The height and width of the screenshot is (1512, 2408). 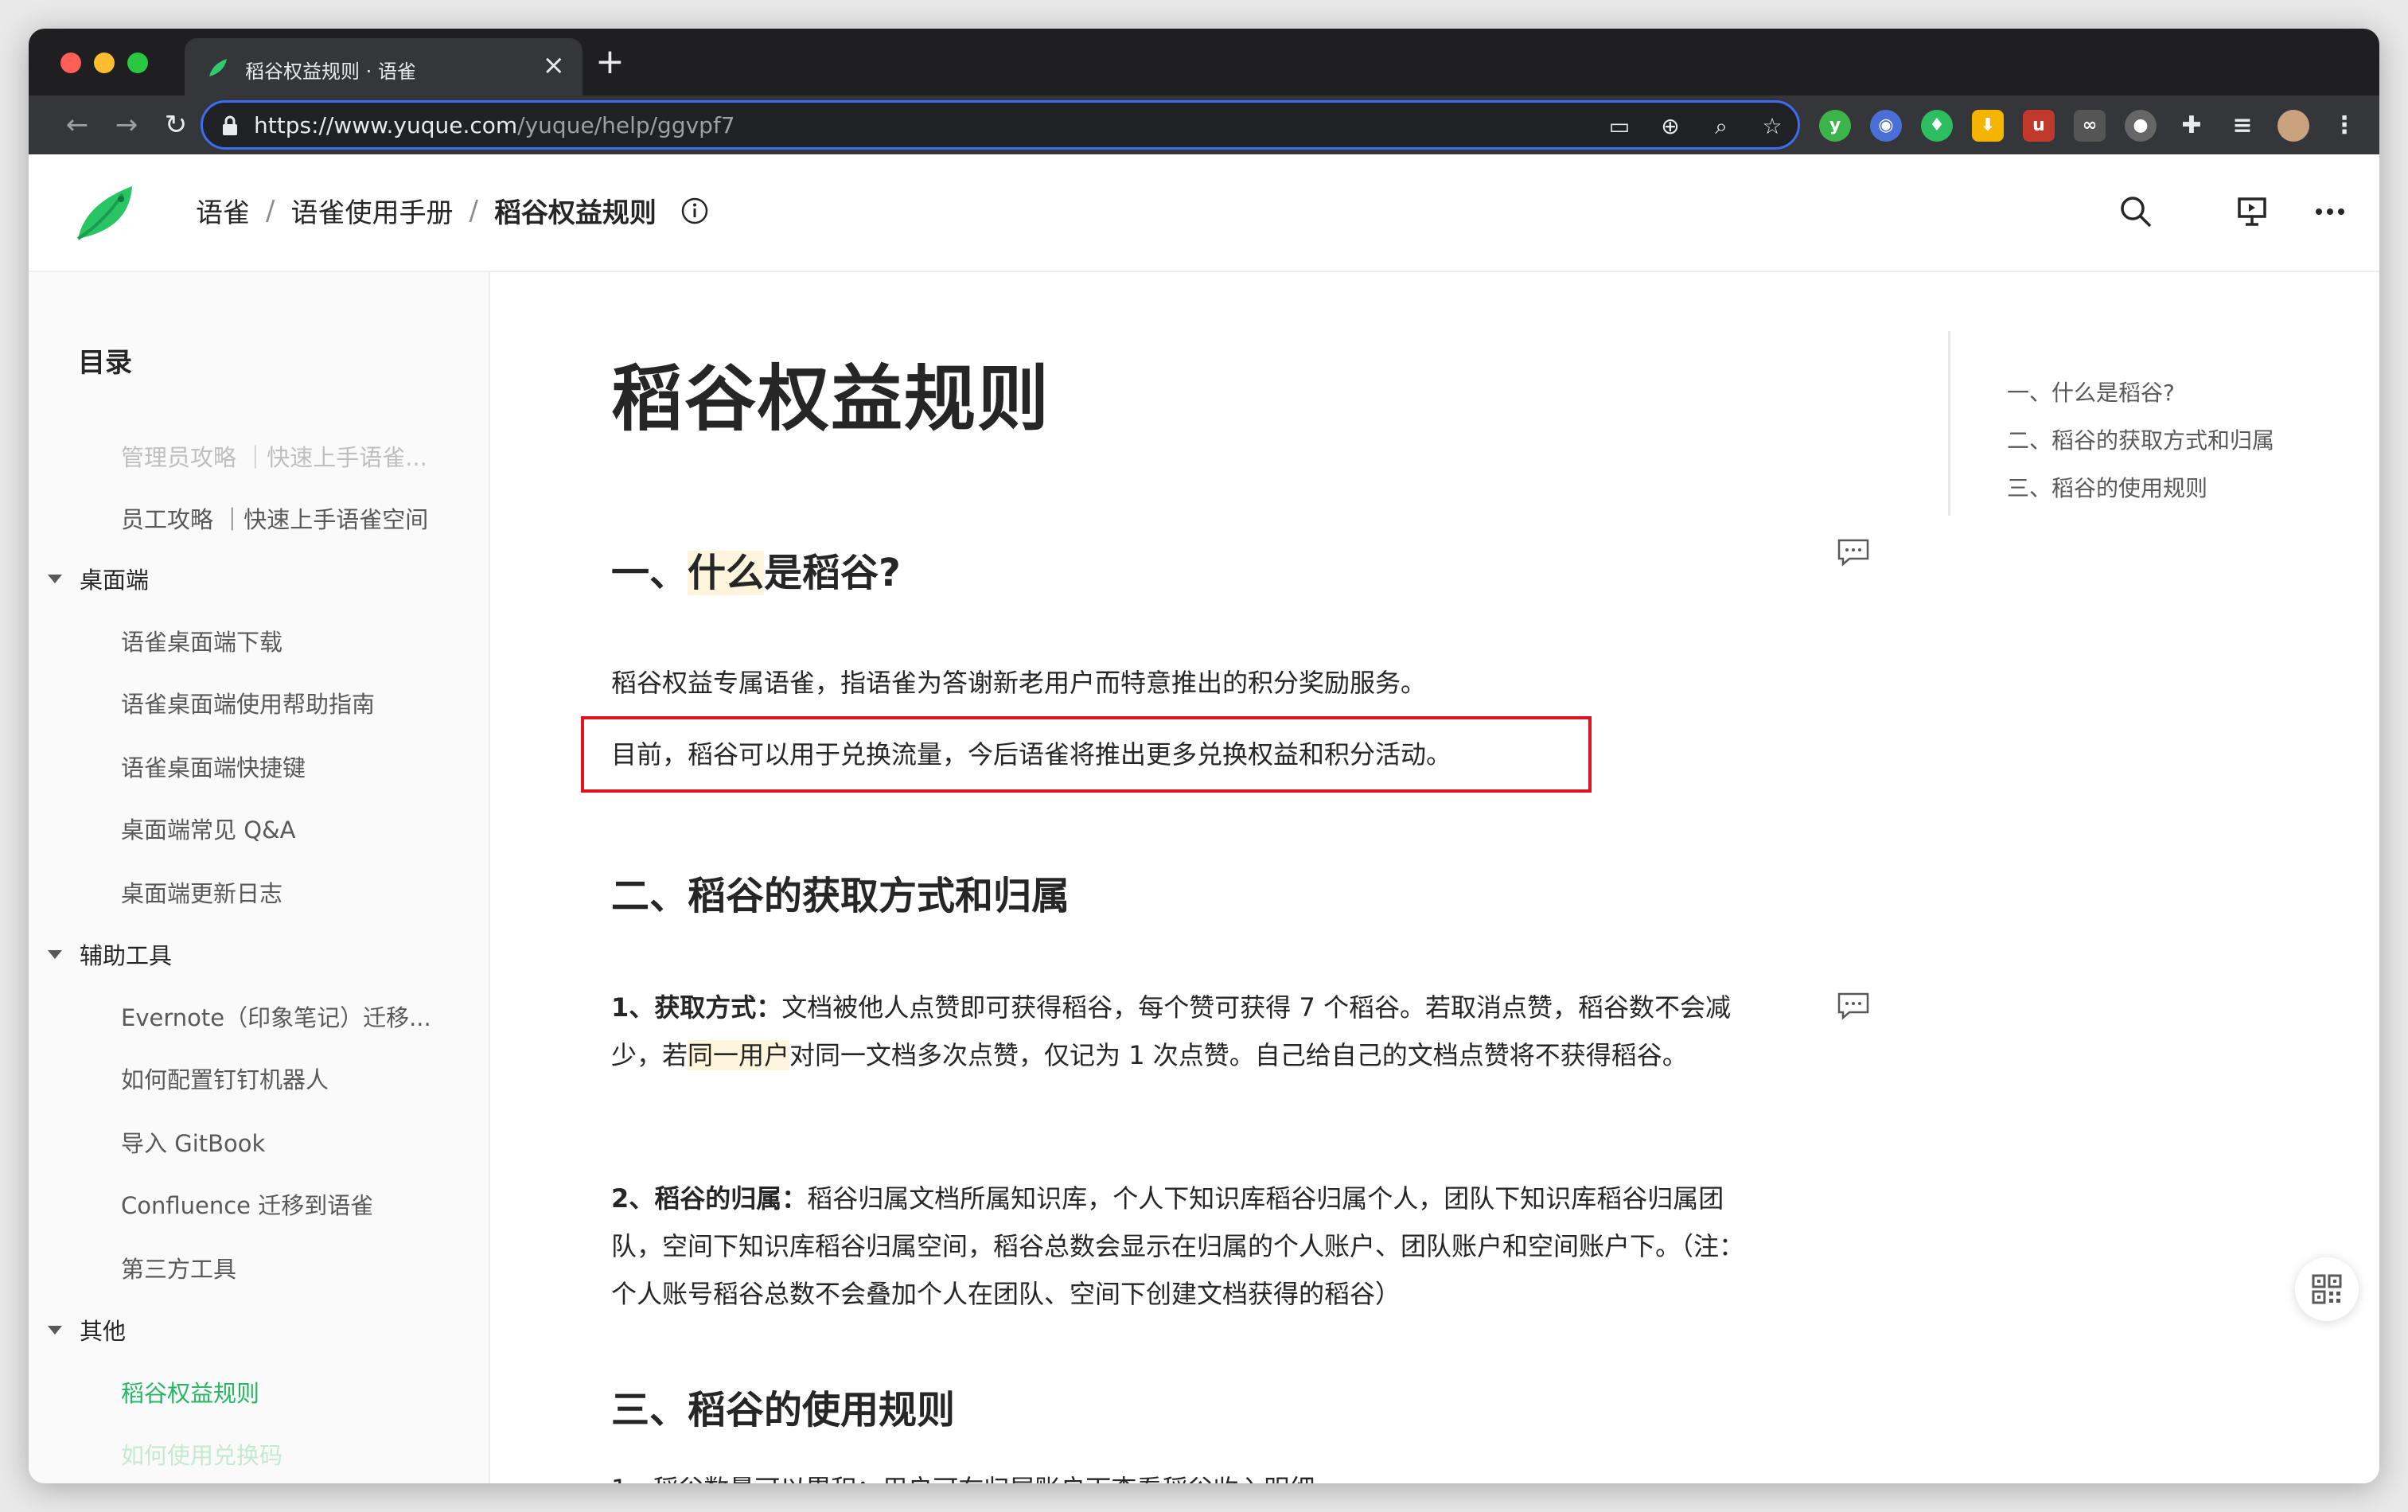 What do you see at coordinates (1721, 126) in the screenshot?
I see `zoom-icon: ⌕` at bounding box center [1721, 126].